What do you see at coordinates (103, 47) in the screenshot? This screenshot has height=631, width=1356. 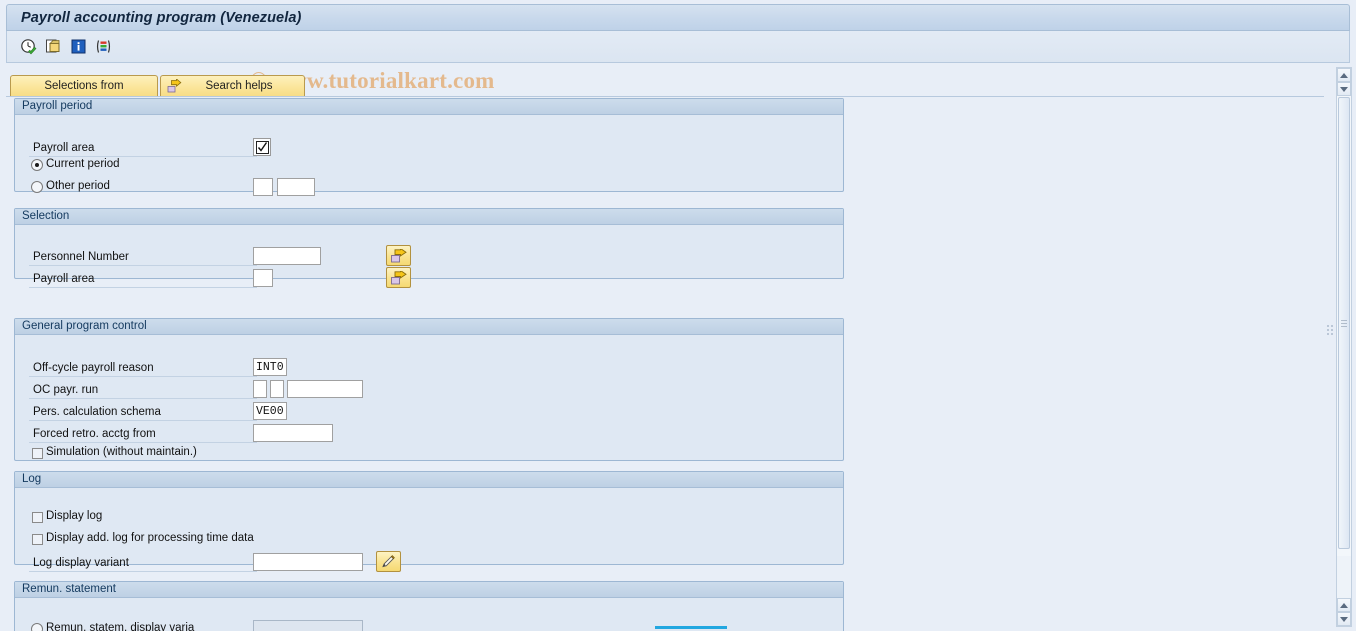 I see `layout-columns-icon` at bounding box center [103, 47].